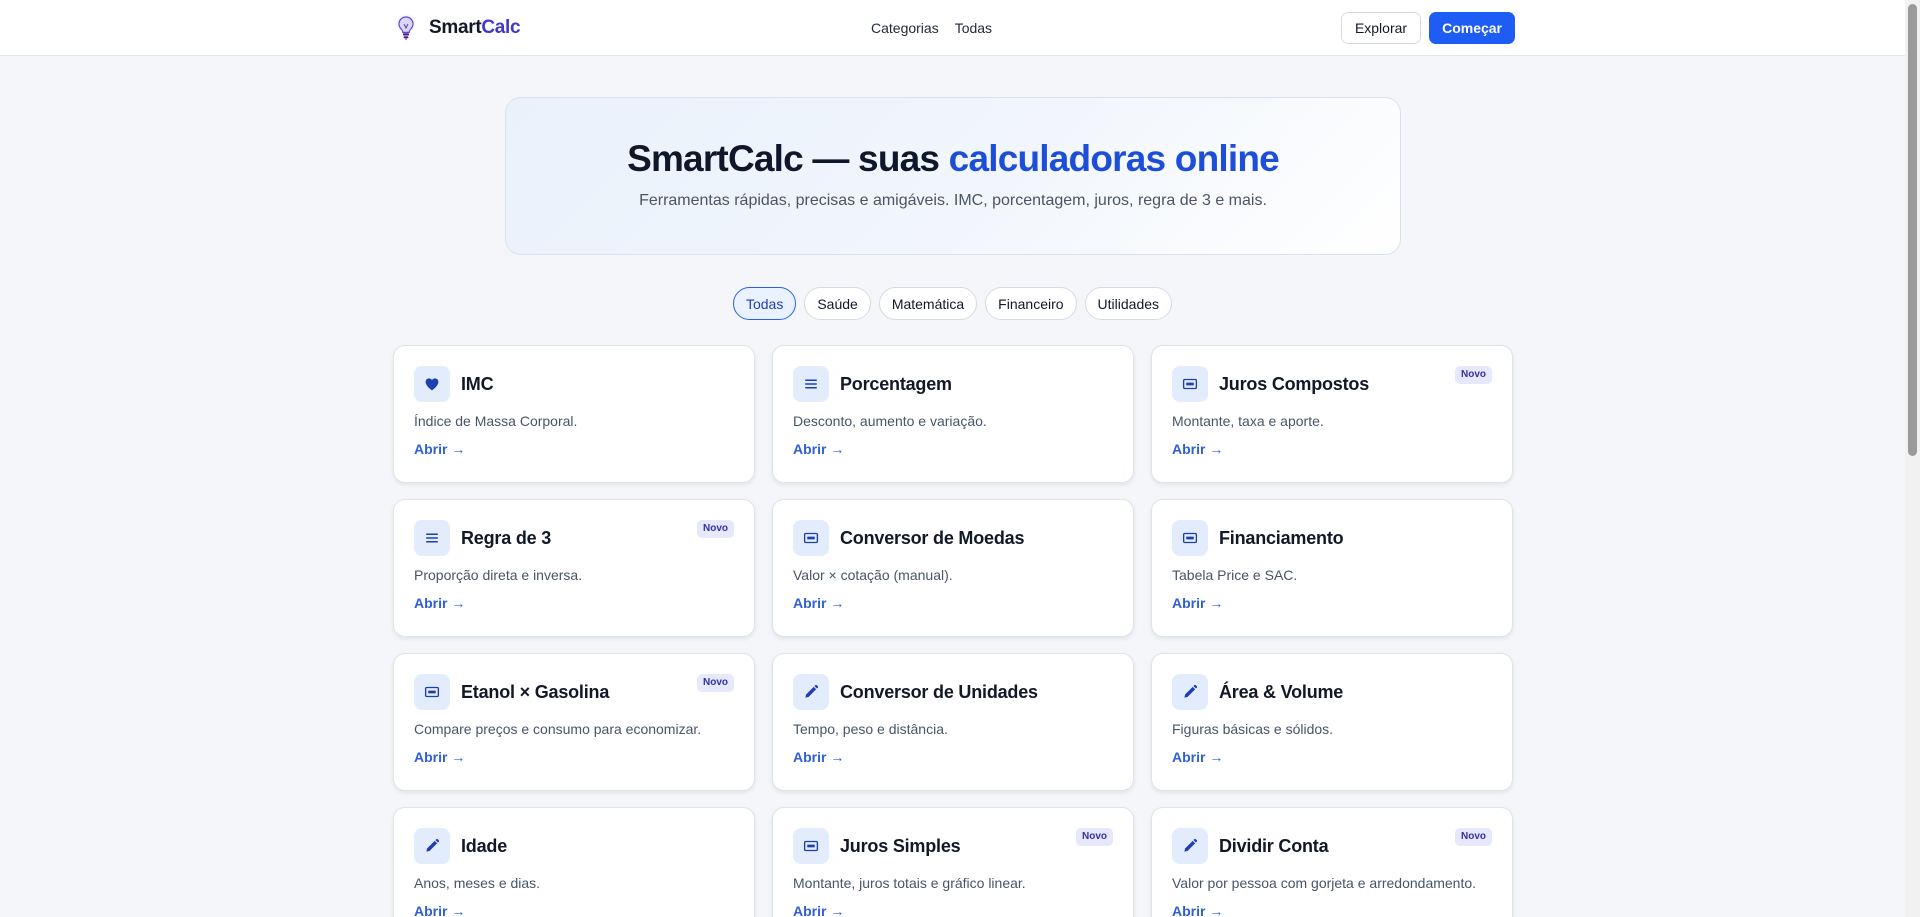 The width and height of the screenshot is (1920, 917). Describe the element at coordinates (939, 691) in the screenshot. I see `card-title: Conversor de Unidades` at that location.